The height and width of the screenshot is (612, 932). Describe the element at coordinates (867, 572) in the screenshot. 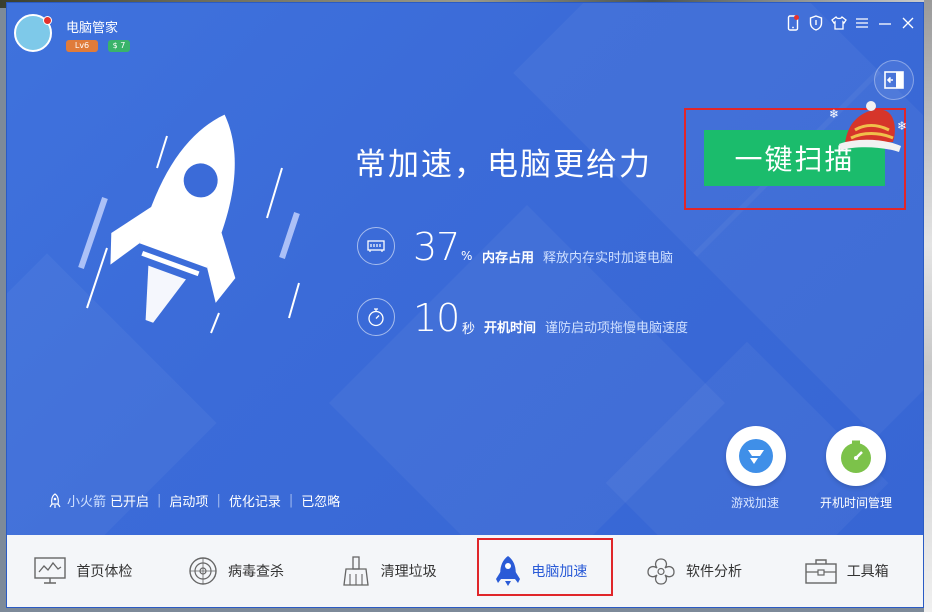

I see `nav-label: 工具箱` at that location.